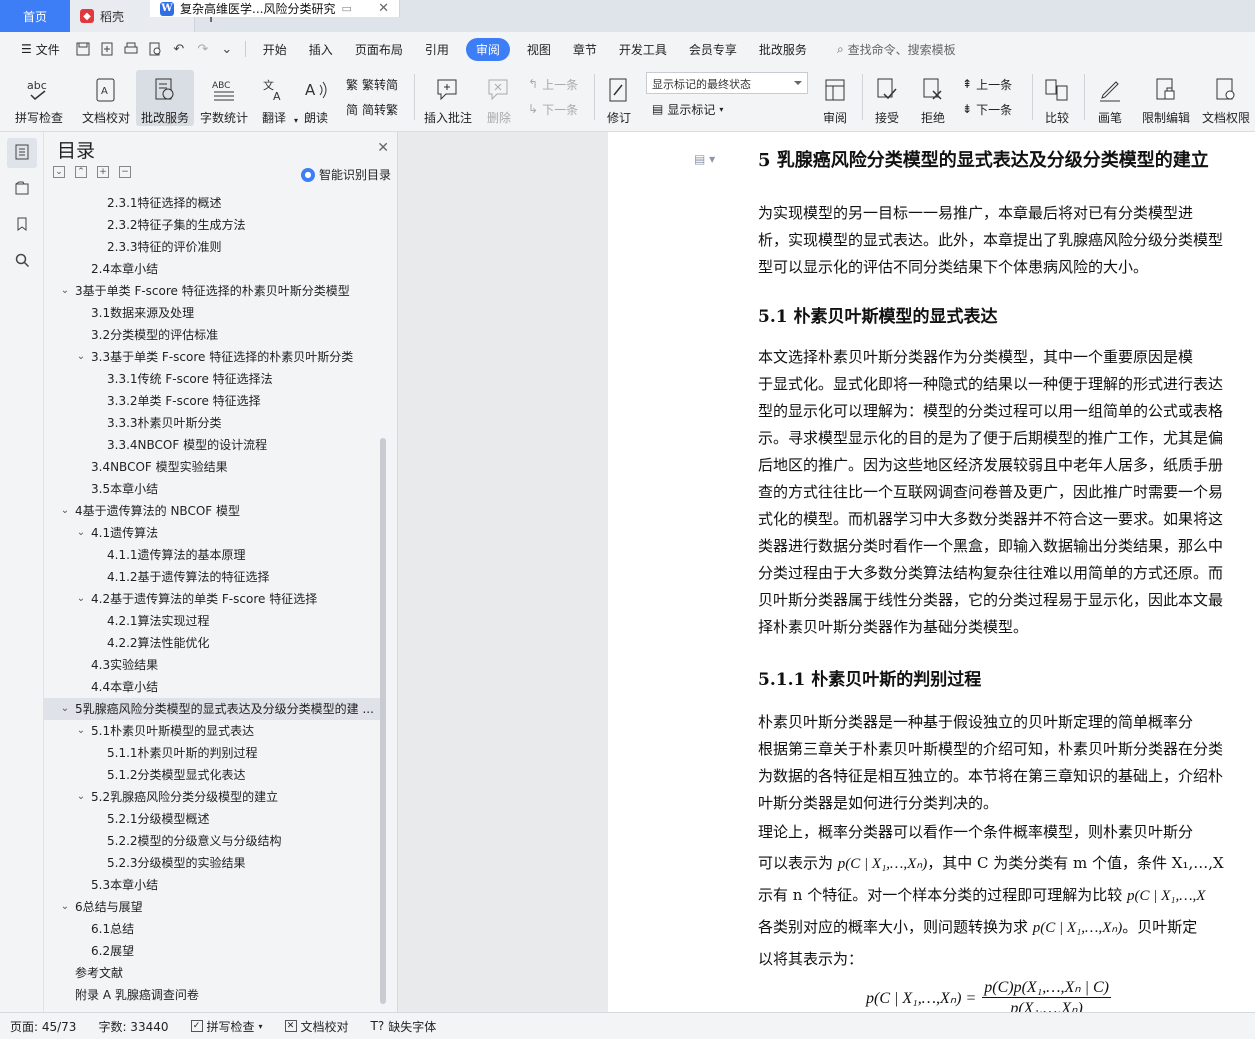  What do you see at coordinates (214, 555) in the screenshot?
I see `toc-item: 4.1.1遗传算法的基本原理` at bounding box center [214, 555].